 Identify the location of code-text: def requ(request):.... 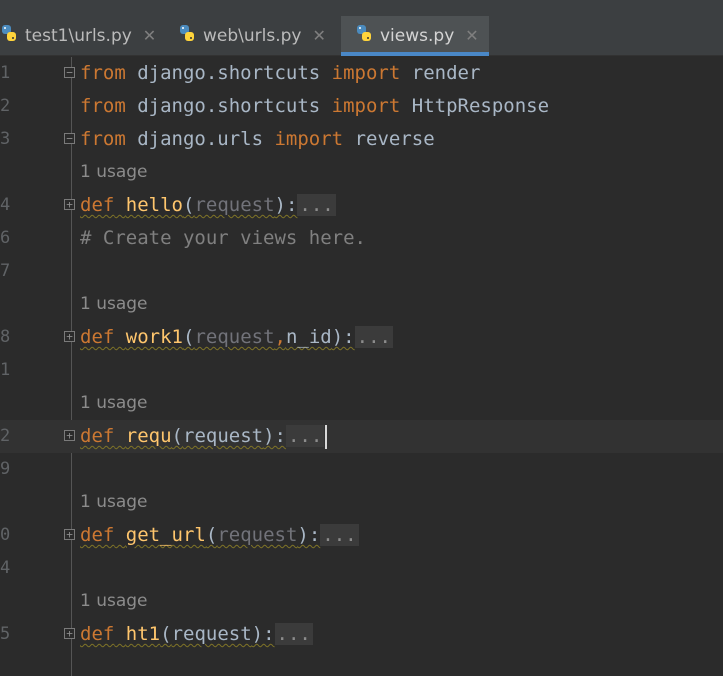
(204, 436).